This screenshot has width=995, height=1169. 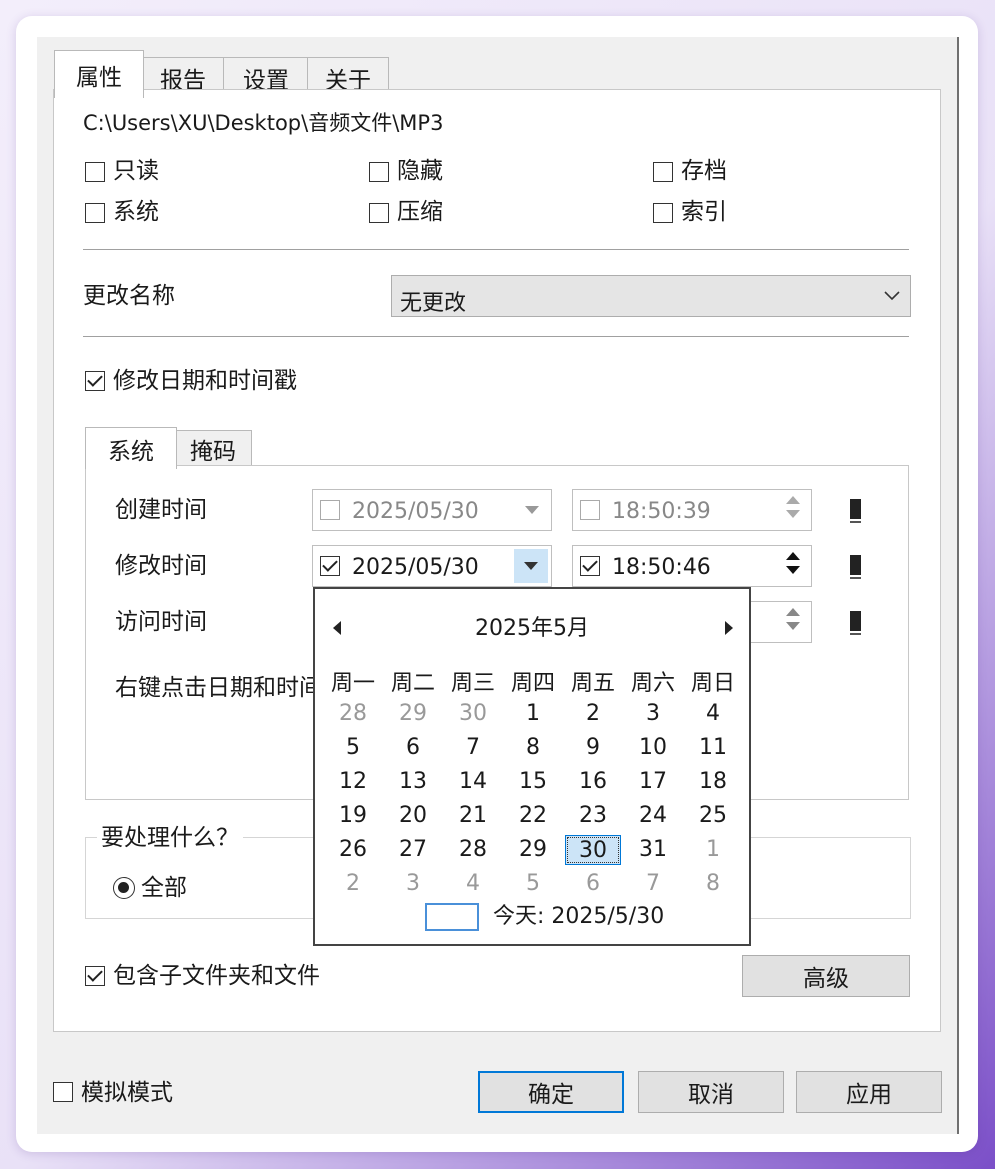 What do you see at coordinates (653, 850) in the screenshot?
I see `calendar-day: 31` at bounding box center [653, 850].